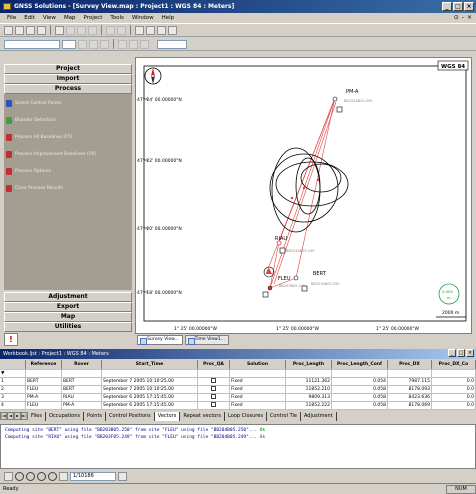  What do you see at coordinates (258, 364) in the screenshot?
I see `column-header-solution: Solution` at bounding box center [258, 364].